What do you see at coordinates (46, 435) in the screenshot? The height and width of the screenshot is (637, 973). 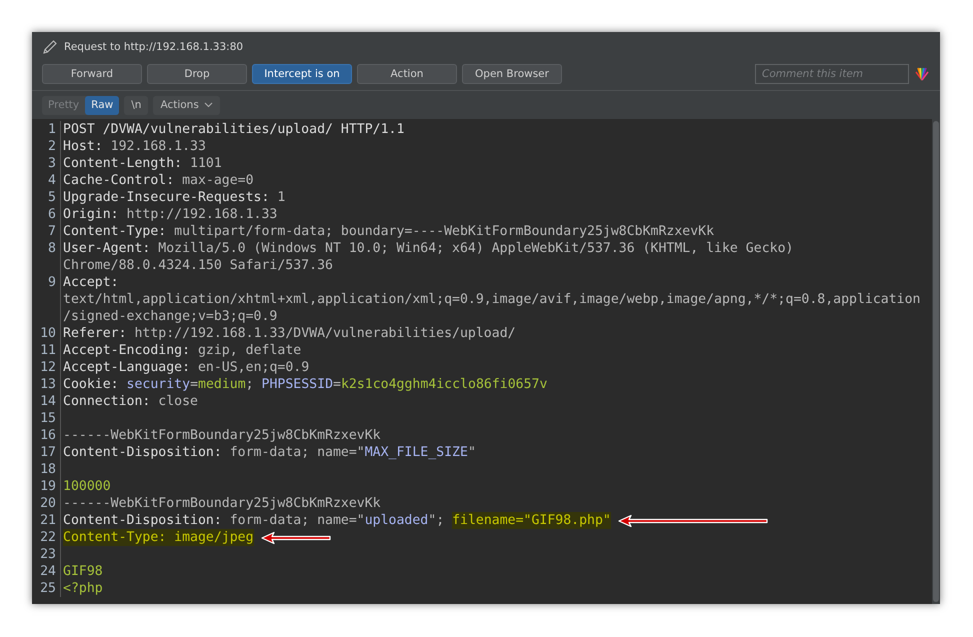 I see `line-number: 16` at bounding box center [46, 435].